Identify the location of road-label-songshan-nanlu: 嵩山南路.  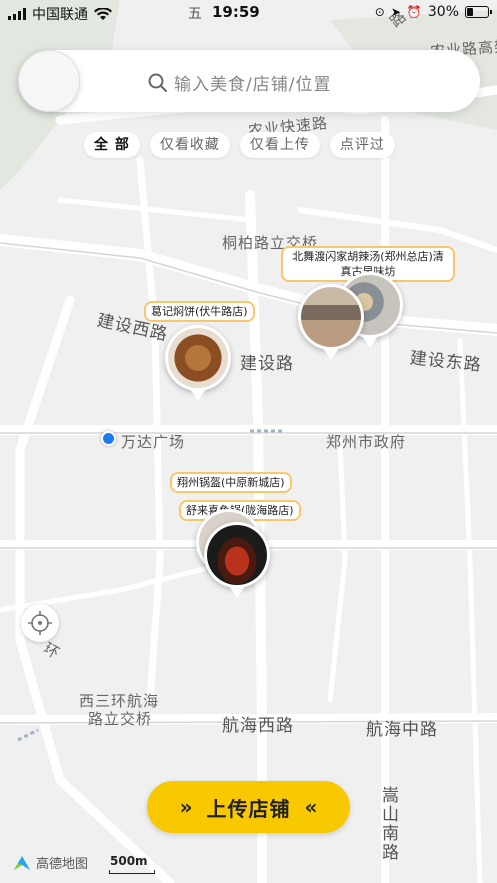
(388, 824).